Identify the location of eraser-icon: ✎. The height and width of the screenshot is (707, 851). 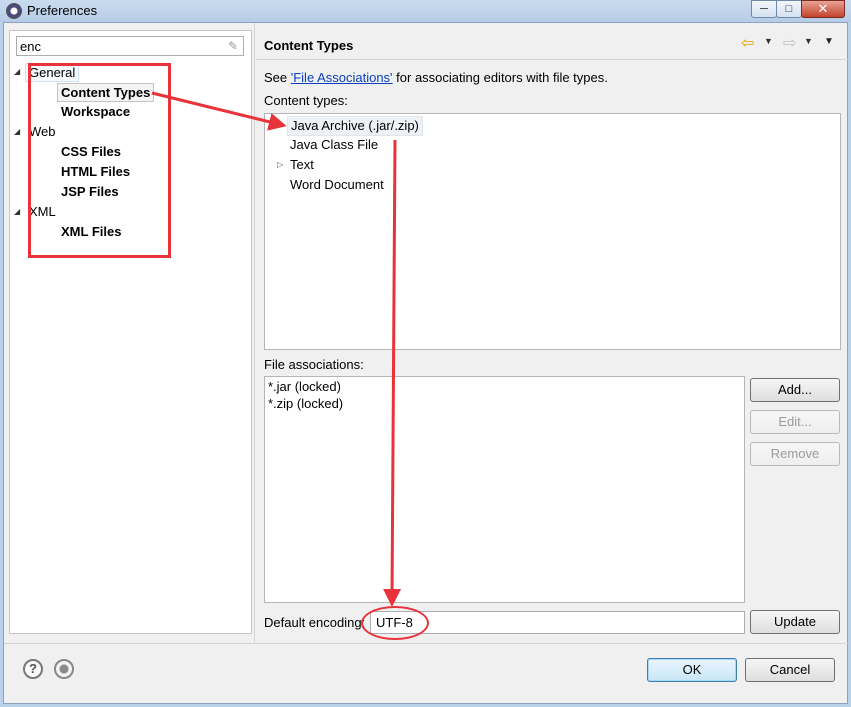
(234, 46).